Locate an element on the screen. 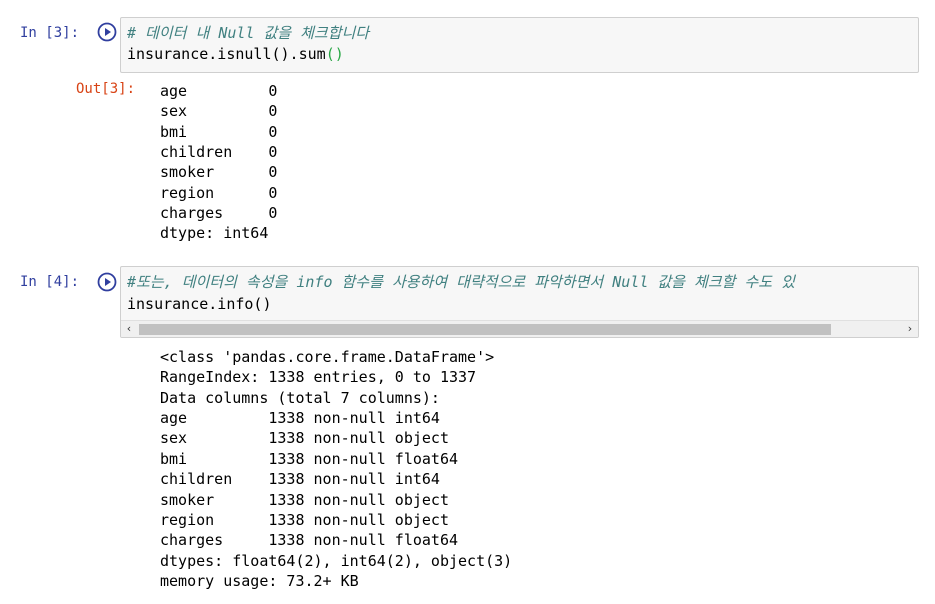 The width and height of the screenshot is (935, 604). scroll-left-icon: ‹ is located at coordinates (129, 329).